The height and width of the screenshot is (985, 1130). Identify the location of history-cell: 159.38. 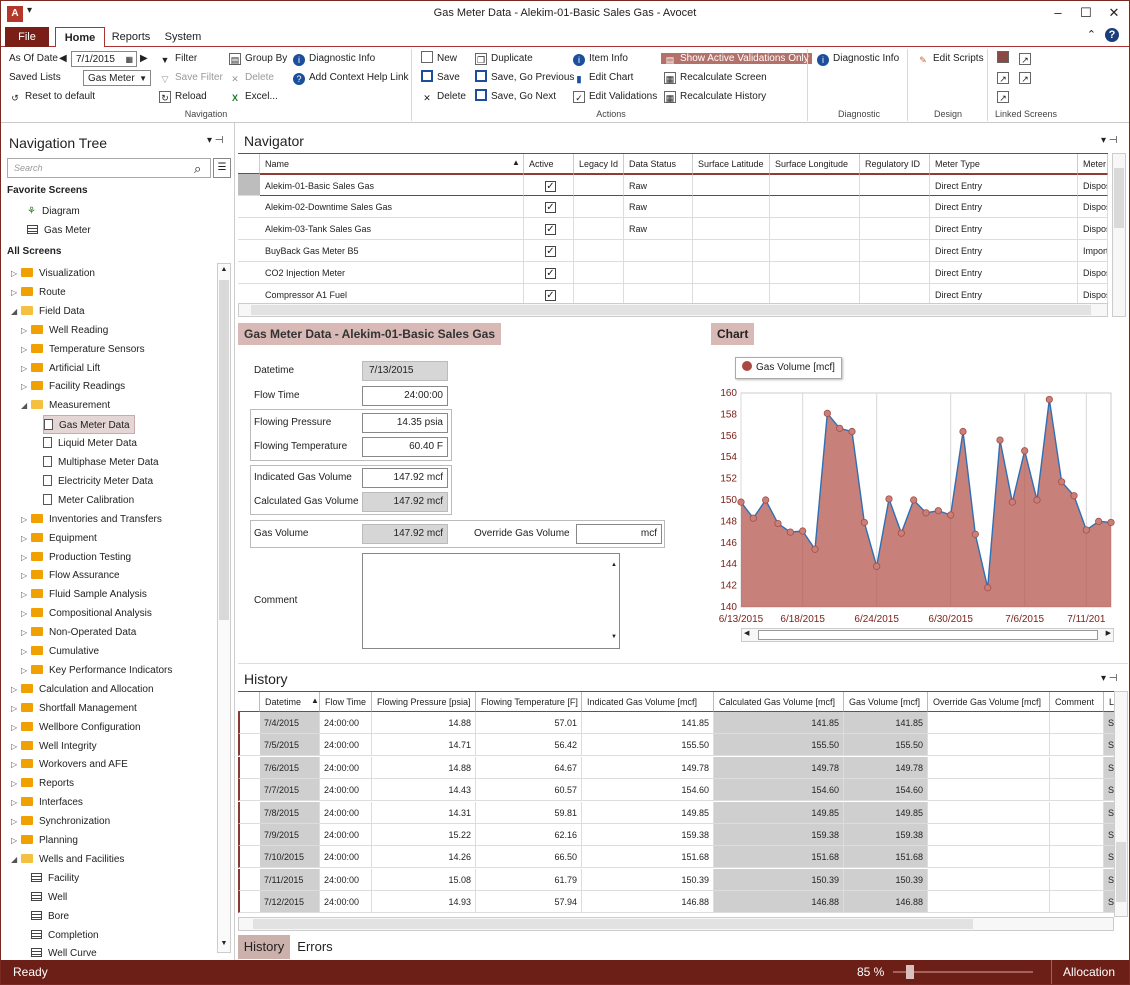
(779, 835).